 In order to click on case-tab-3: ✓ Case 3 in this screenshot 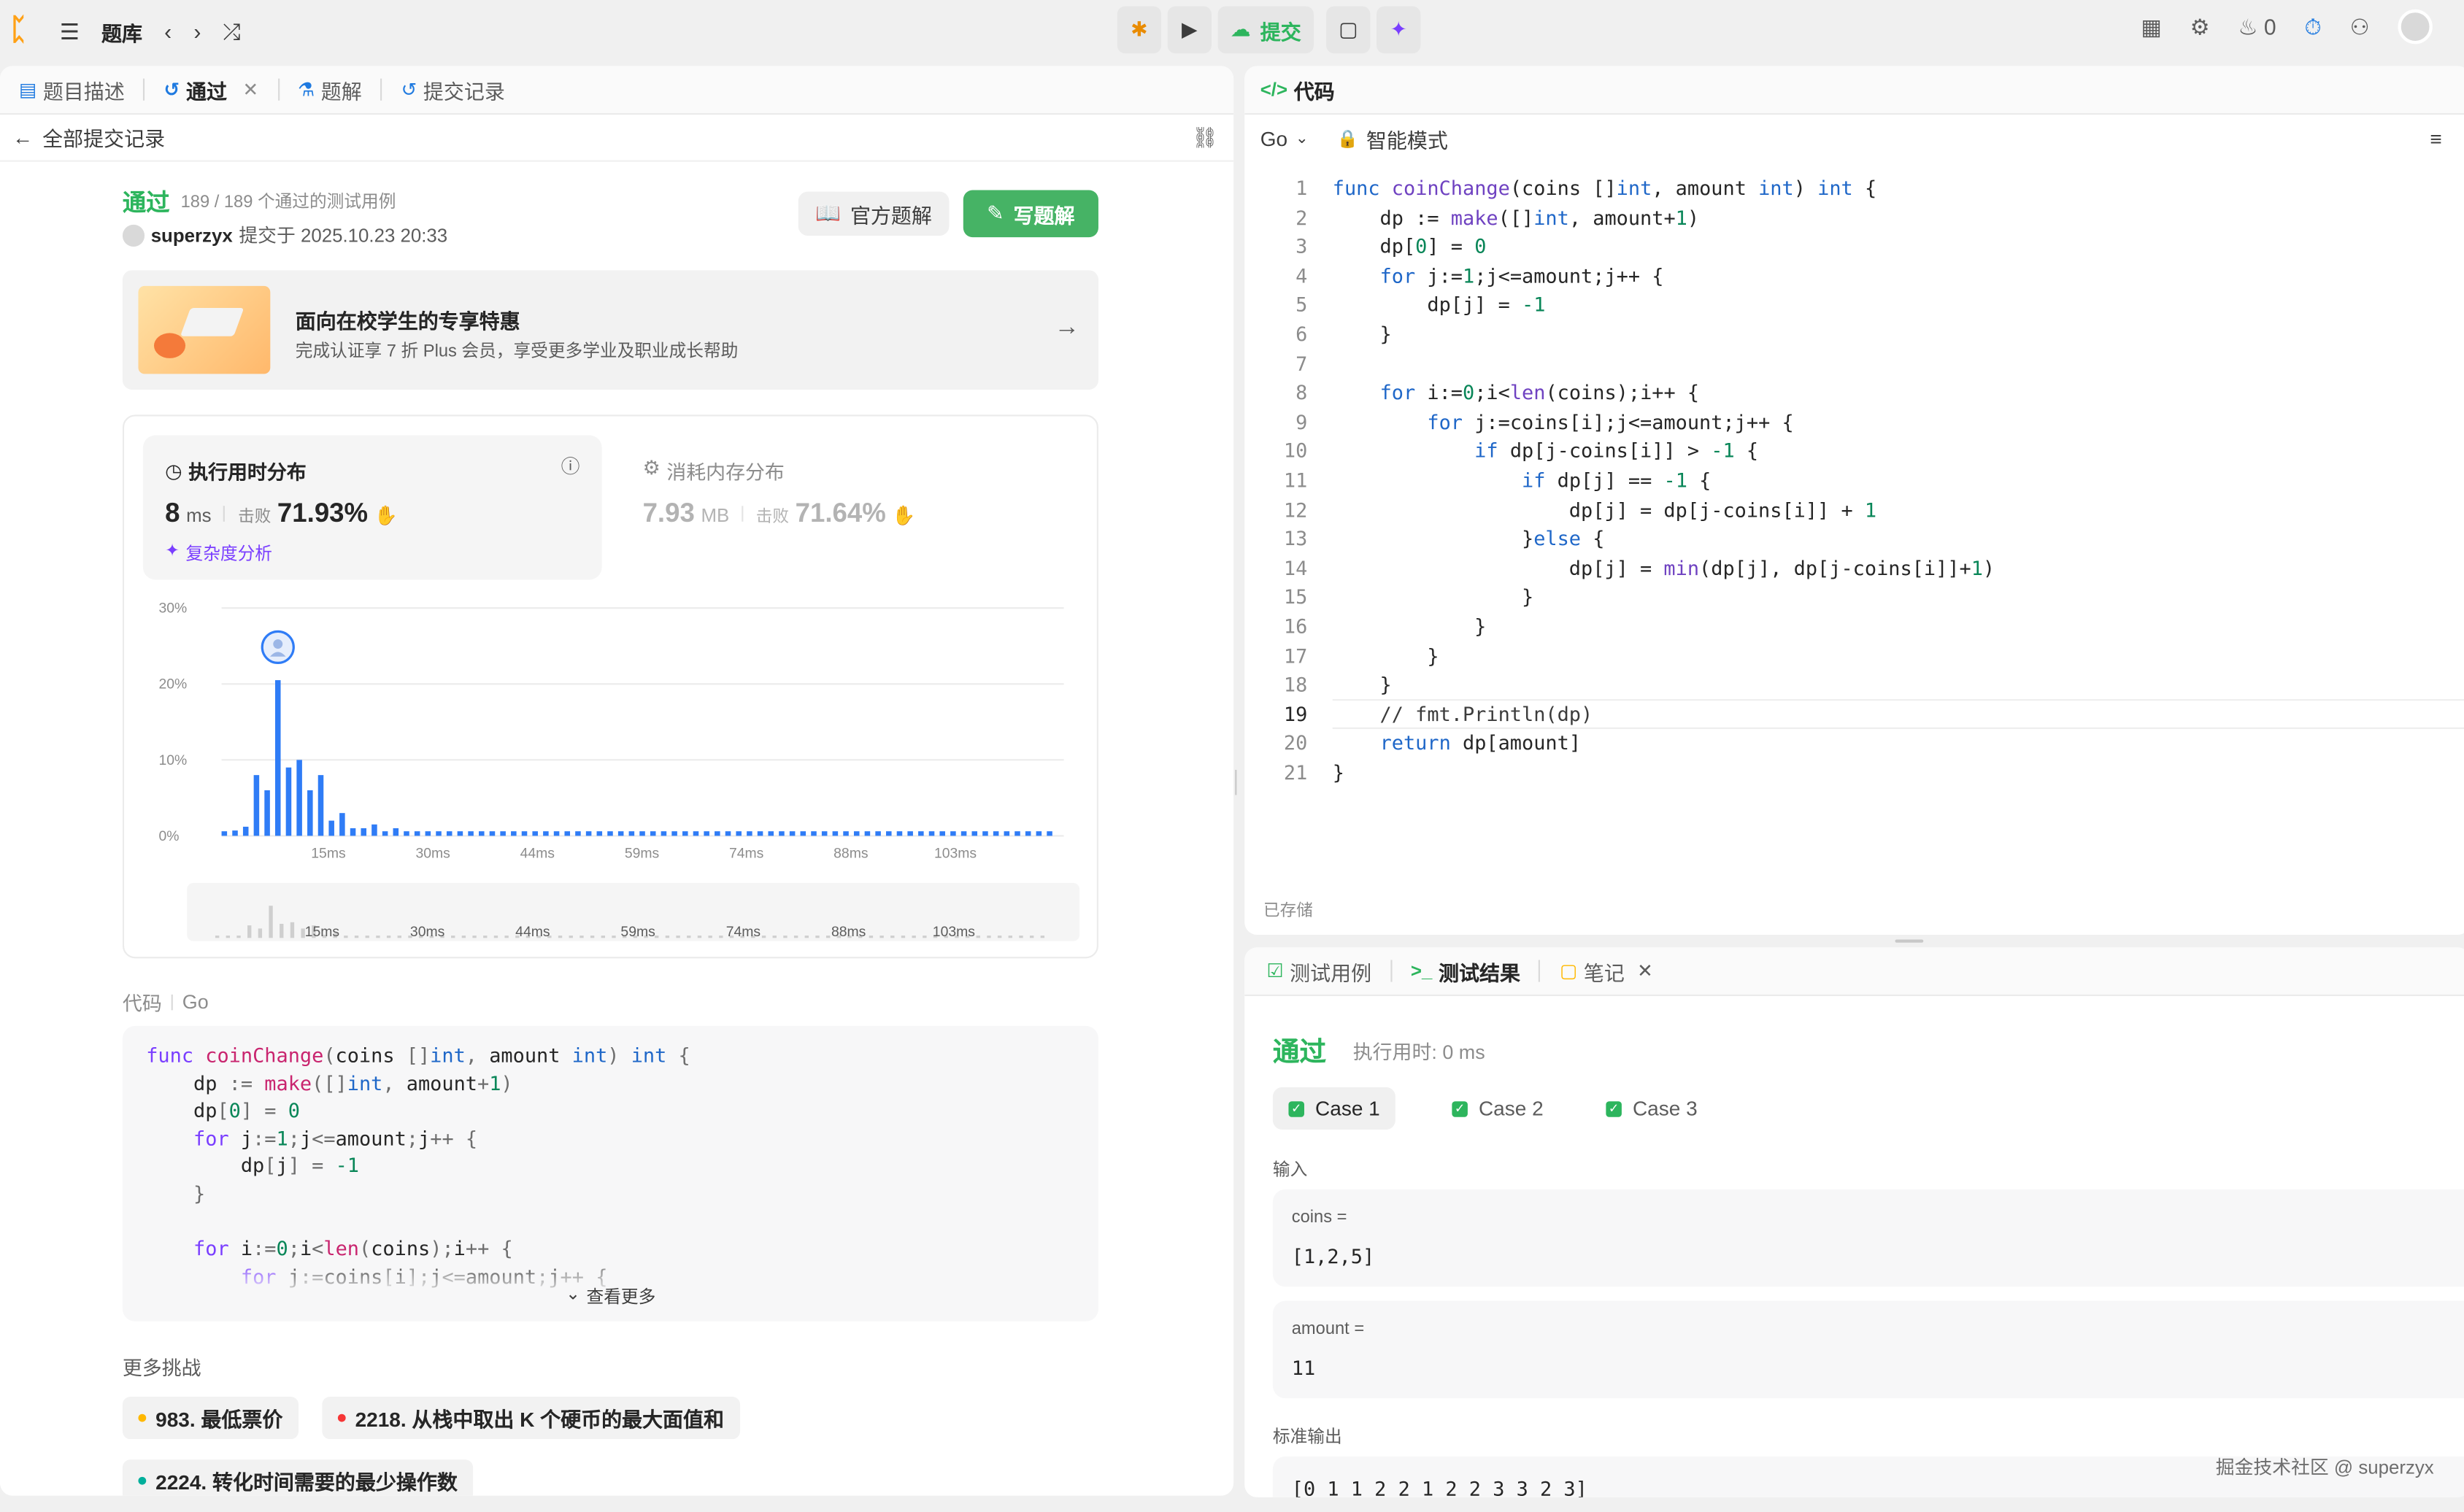, I will do `click(1651, 1108)`.